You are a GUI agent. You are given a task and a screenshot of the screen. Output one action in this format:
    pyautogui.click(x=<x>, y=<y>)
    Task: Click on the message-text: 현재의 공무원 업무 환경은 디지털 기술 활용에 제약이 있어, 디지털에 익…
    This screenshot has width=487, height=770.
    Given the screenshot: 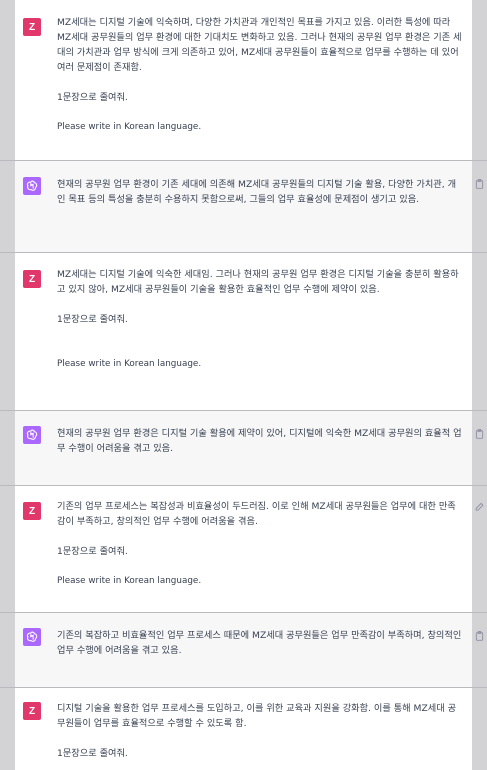 What is the action you would take?
    pyautogui.click(x=259, y=441)
    